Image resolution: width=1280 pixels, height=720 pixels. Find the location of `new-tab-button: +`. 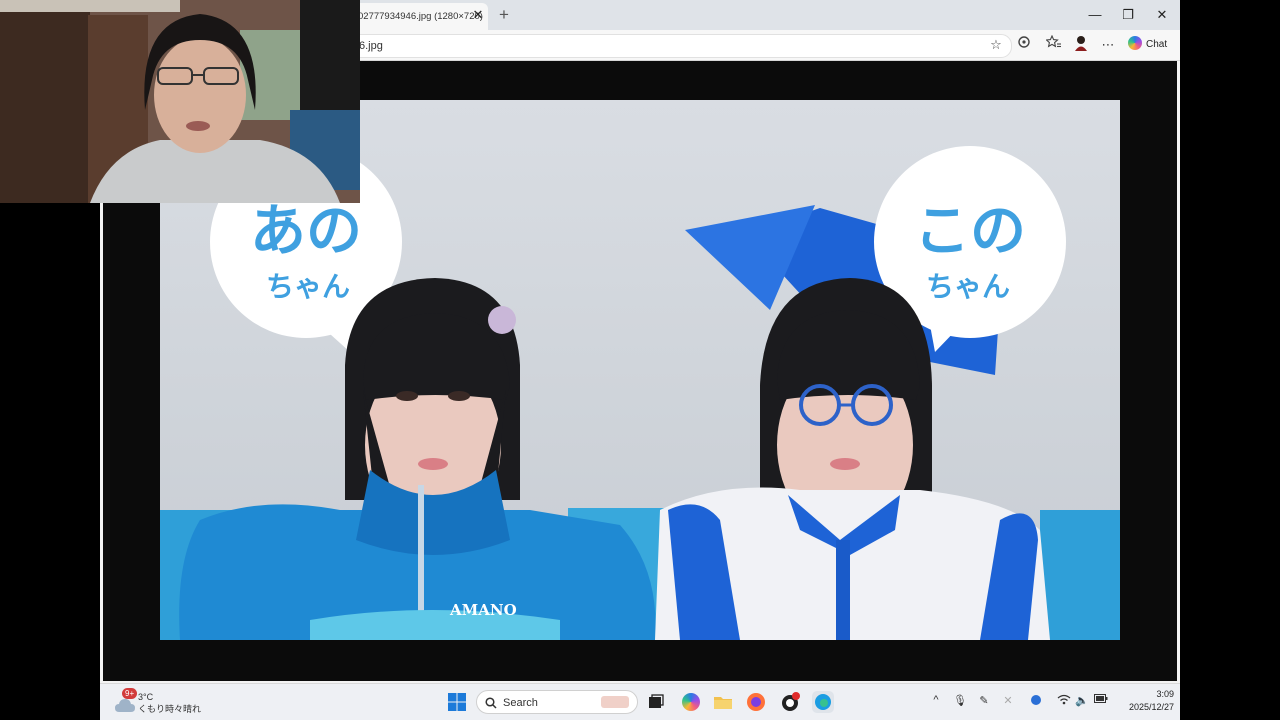

new-tab-button: + is located at coordinates (504, 15).